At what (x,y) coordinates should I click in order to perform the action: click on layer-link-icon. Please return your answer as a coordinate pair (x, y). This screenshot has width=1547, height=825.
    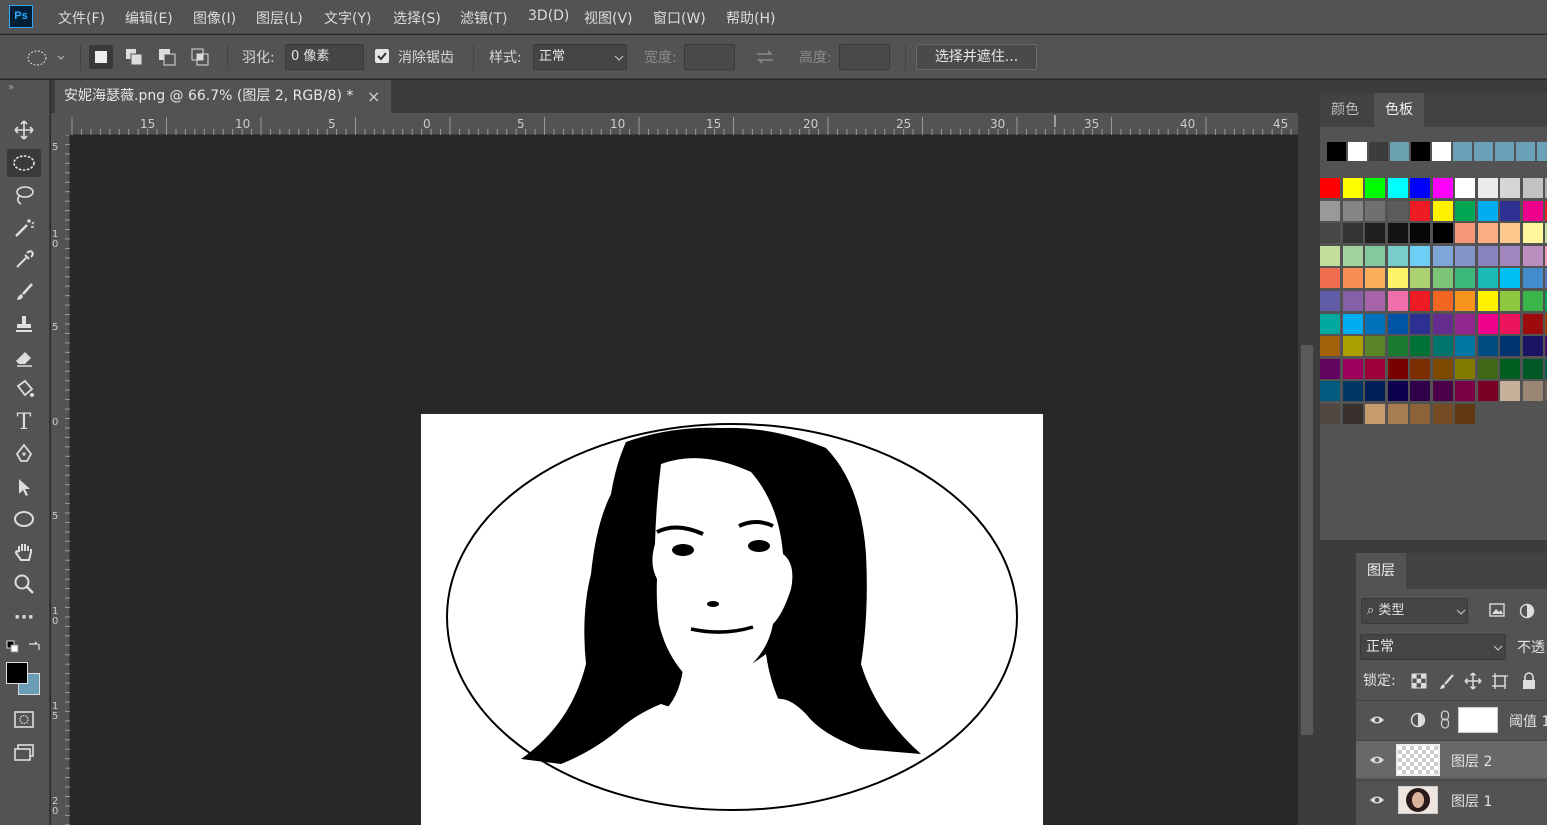
    Looking at the image, I should click on (1445, 722).